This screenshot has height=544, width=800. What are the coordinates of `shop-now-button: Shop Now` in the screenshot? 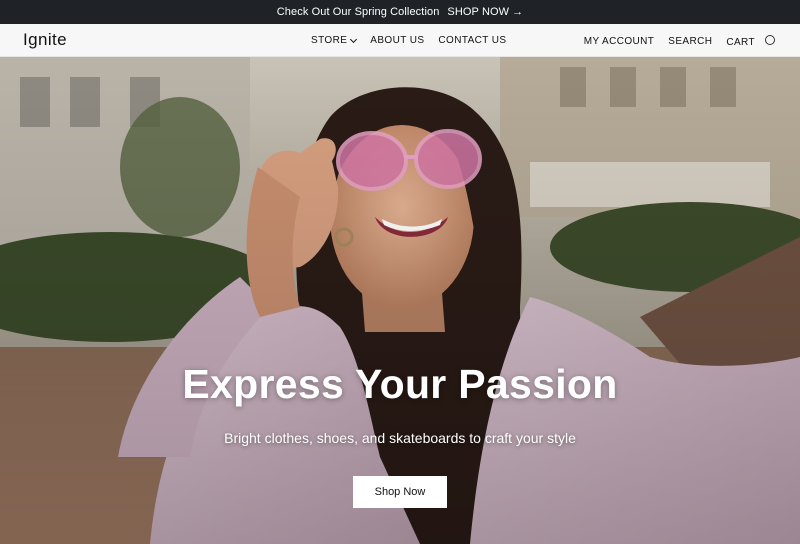 It's located at (400, 492).